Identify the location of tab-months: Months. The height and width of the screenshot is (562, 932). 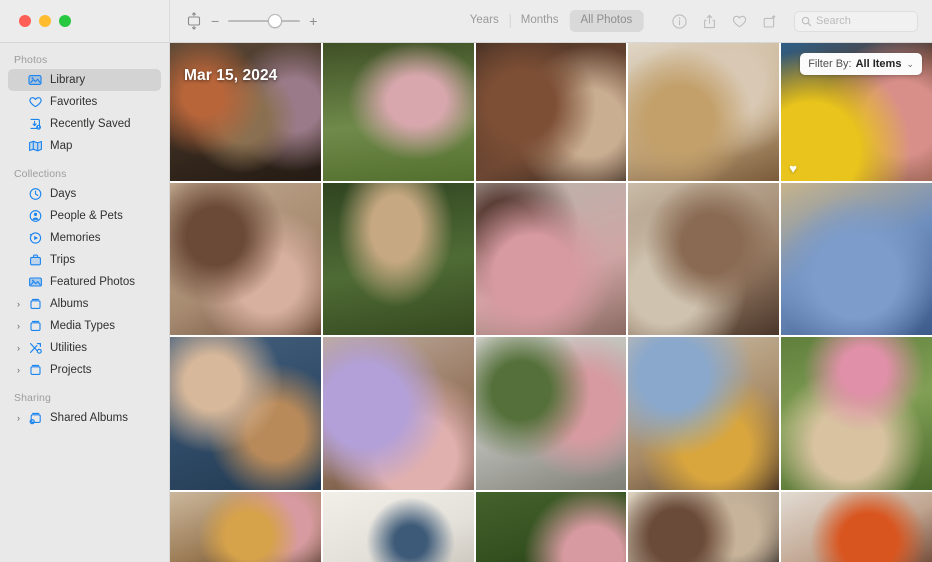
(539, 21).